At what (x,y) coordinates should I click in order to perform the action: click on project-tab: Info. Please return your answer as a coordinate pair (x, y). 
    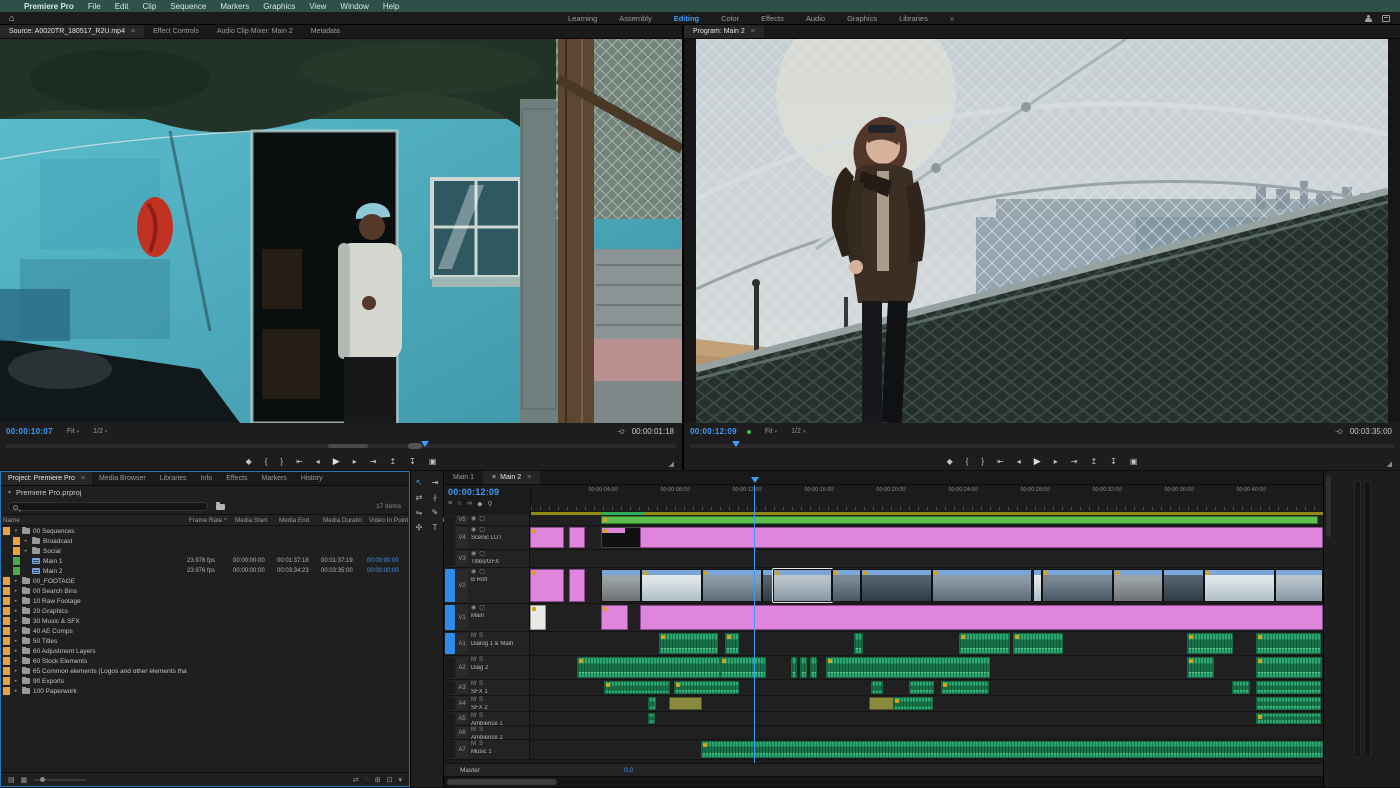
    Looking at the image, I should click on (207, 478).